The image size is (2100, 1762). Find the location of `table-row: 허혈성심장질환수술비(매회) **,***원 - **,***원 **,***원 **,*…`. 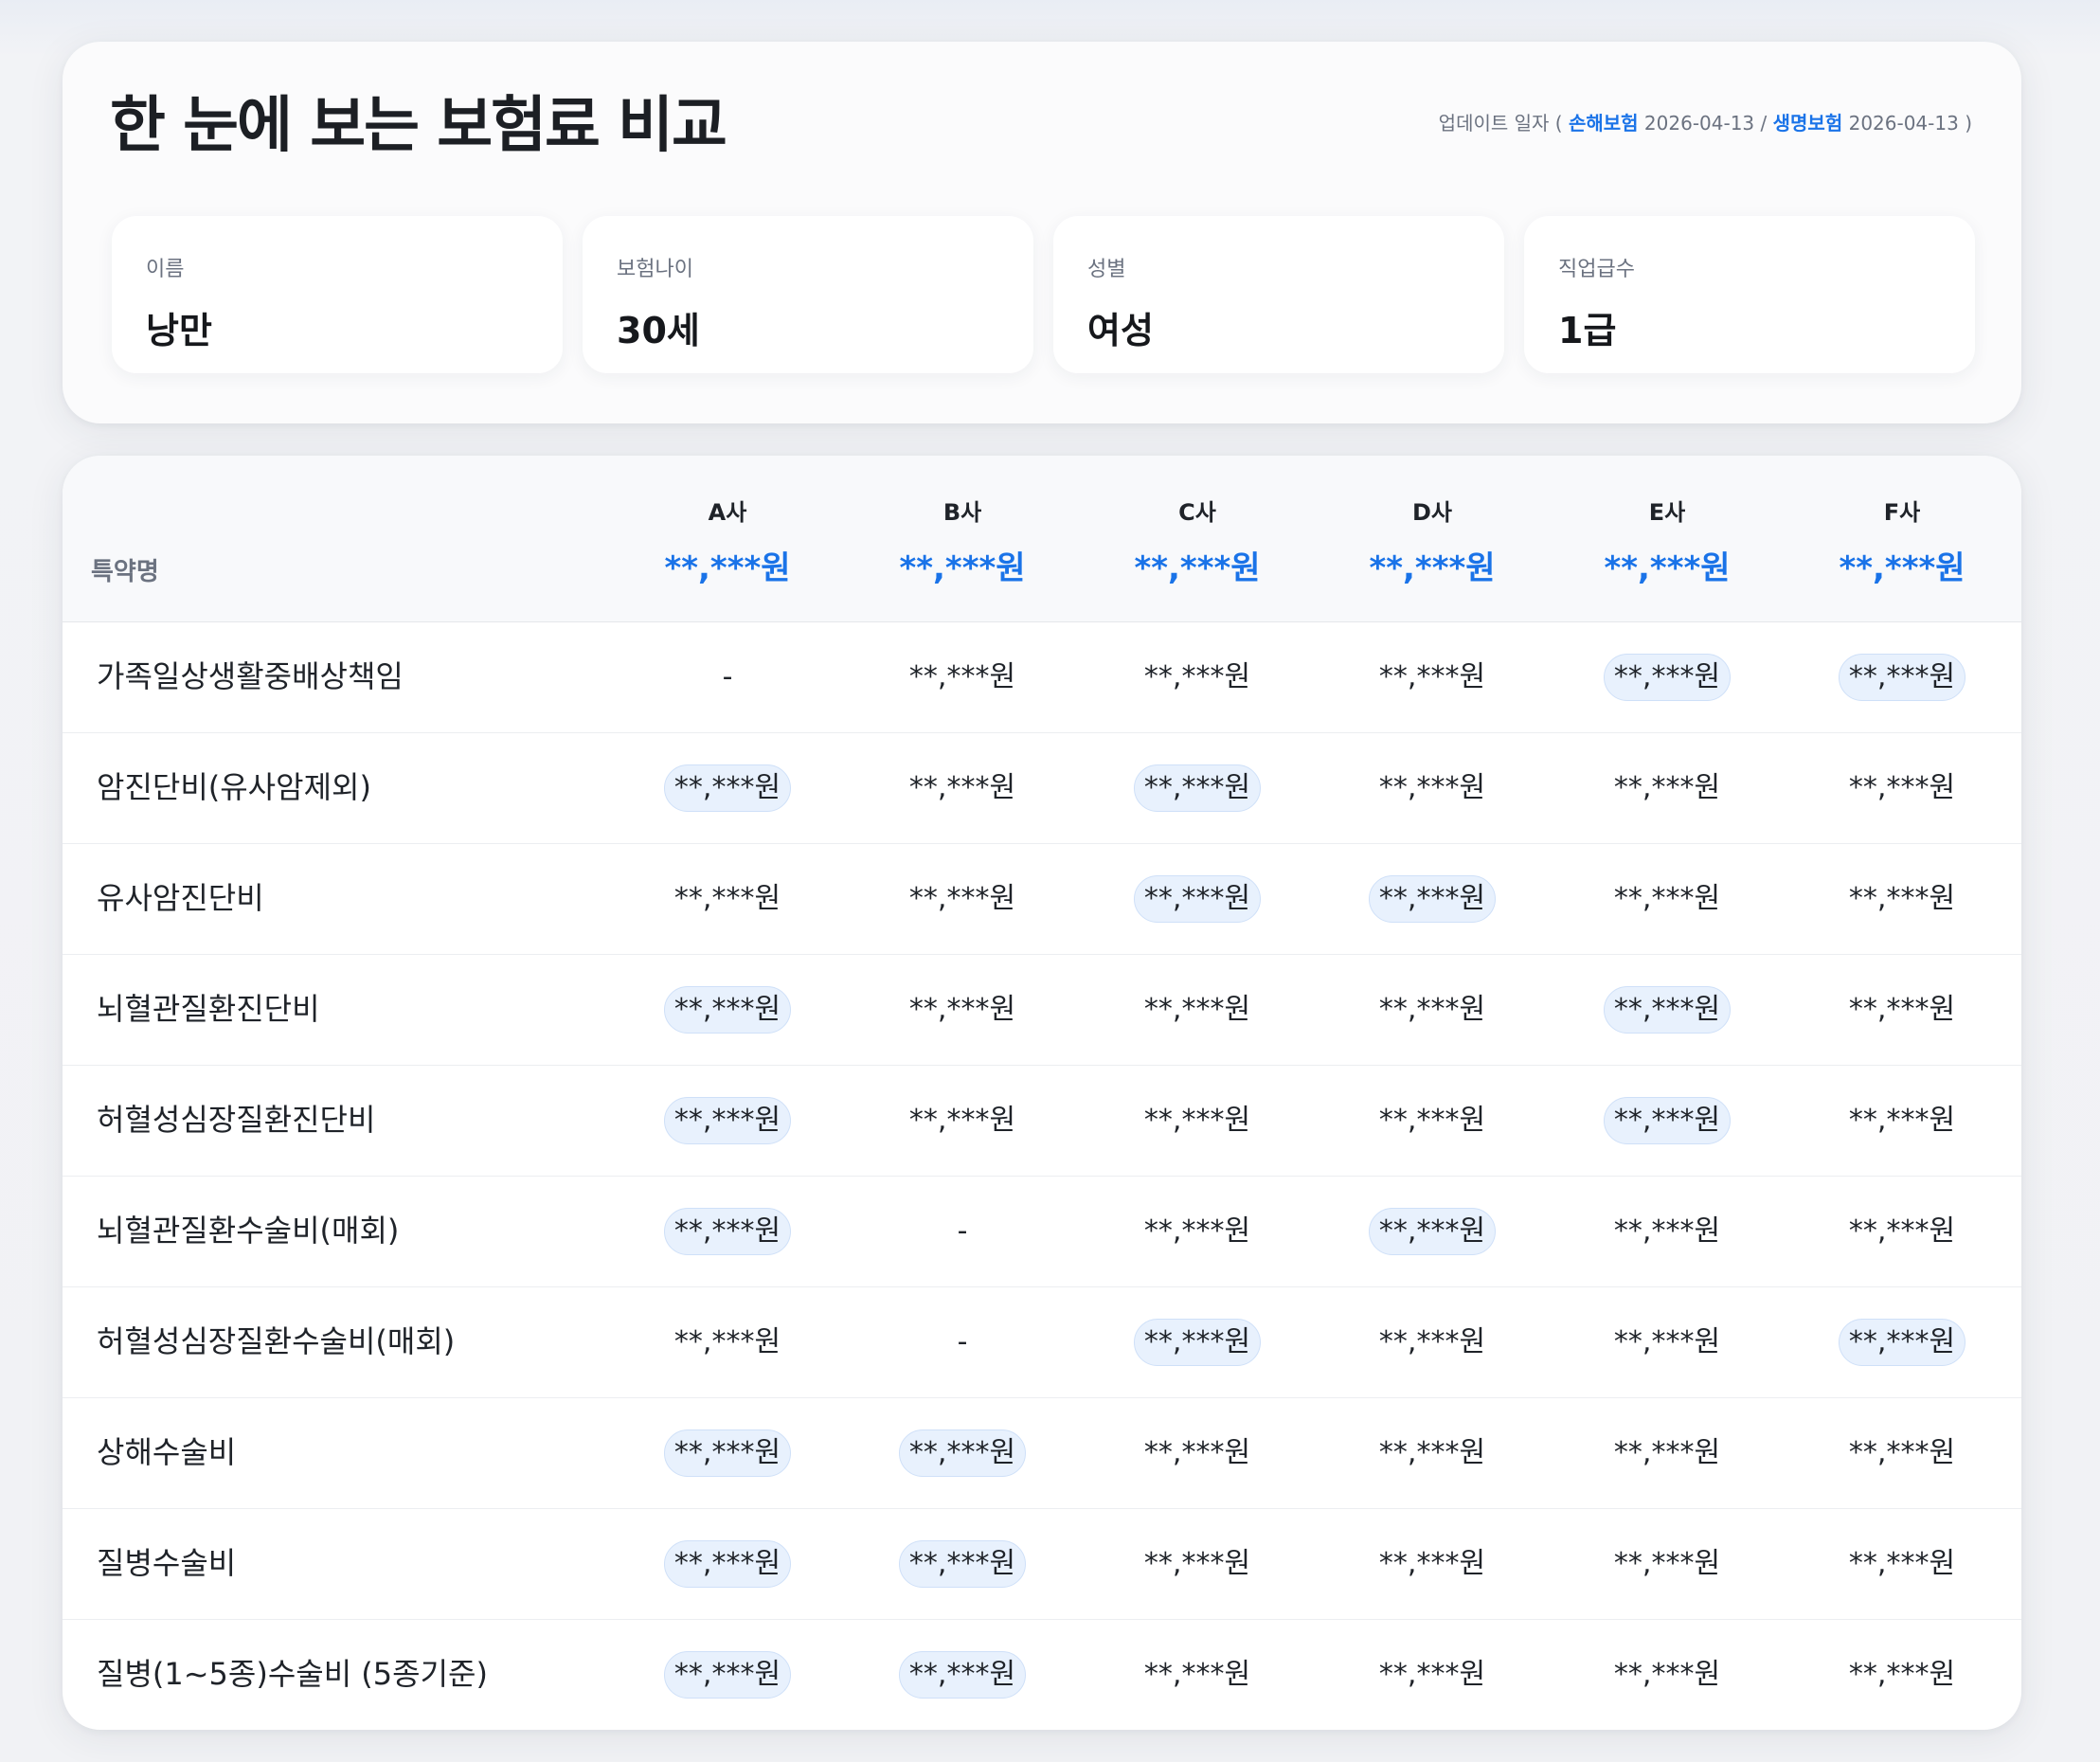

table-row: 허혈성심장질환수술비(매회) **,***원 - **,***원 **,***원 **,*… is located at coordinates (1042, 1342).